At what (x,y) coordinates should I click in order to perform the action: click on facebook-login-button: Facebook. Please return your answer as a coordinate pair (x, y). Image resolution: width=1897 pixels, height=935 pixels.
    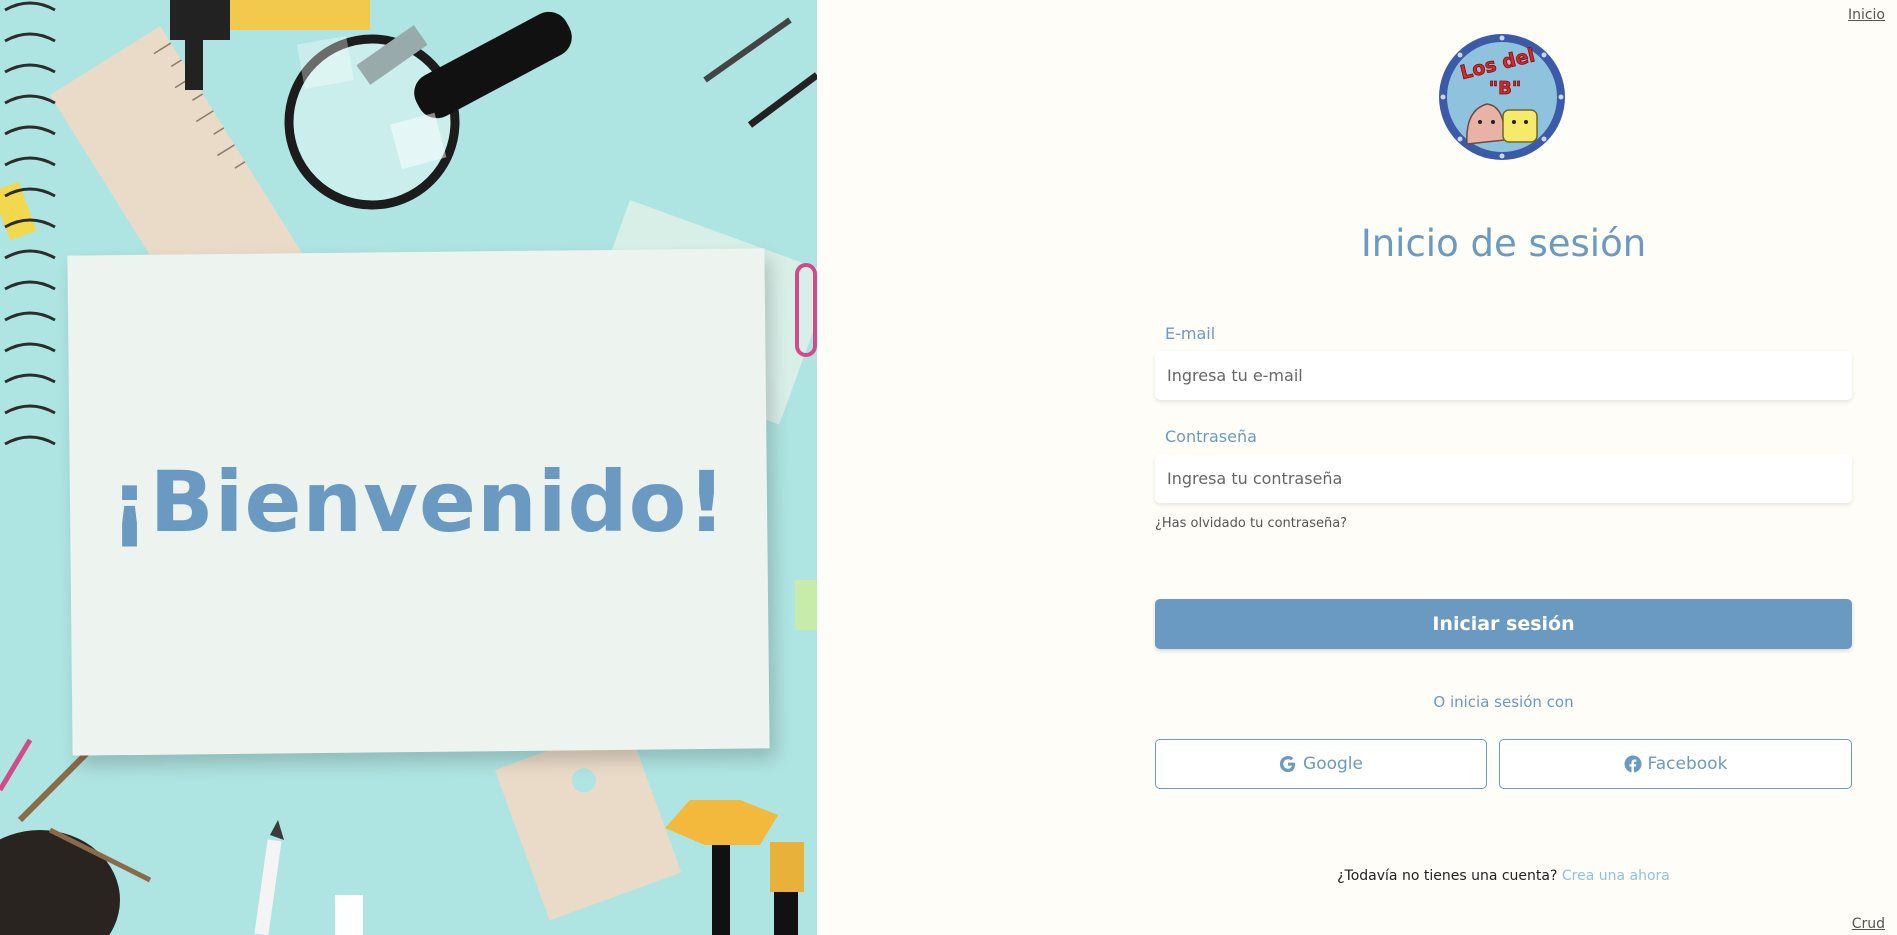
    Looking at the image, I should click on (1675, 764).